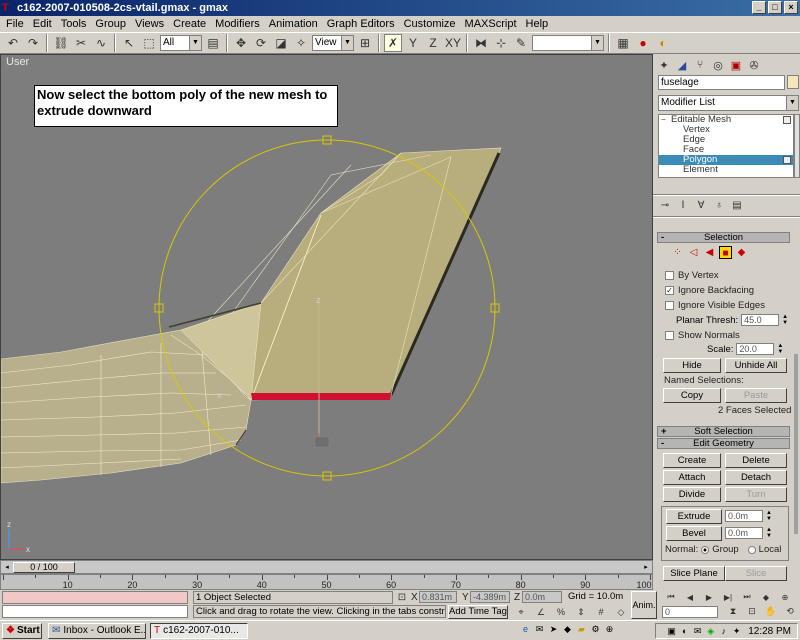 Image resolution: width=800 pixels, height=640 pixels. Describe the element at coordinates (694, 516) in the screenshot. I see `extrude-button: Extrude` at that location.